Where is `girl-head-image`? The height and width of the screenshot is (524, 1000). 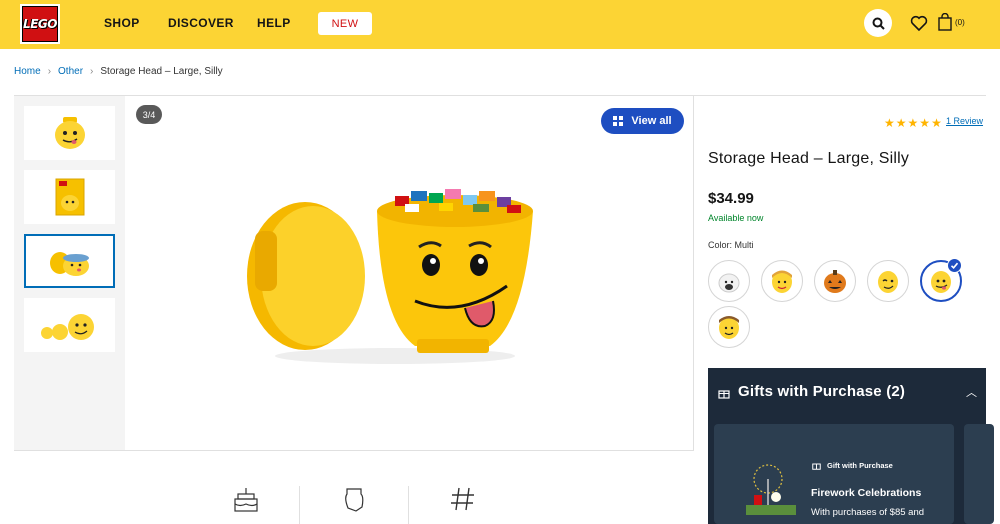
girl-head-image is located at coordinates (782, 281).